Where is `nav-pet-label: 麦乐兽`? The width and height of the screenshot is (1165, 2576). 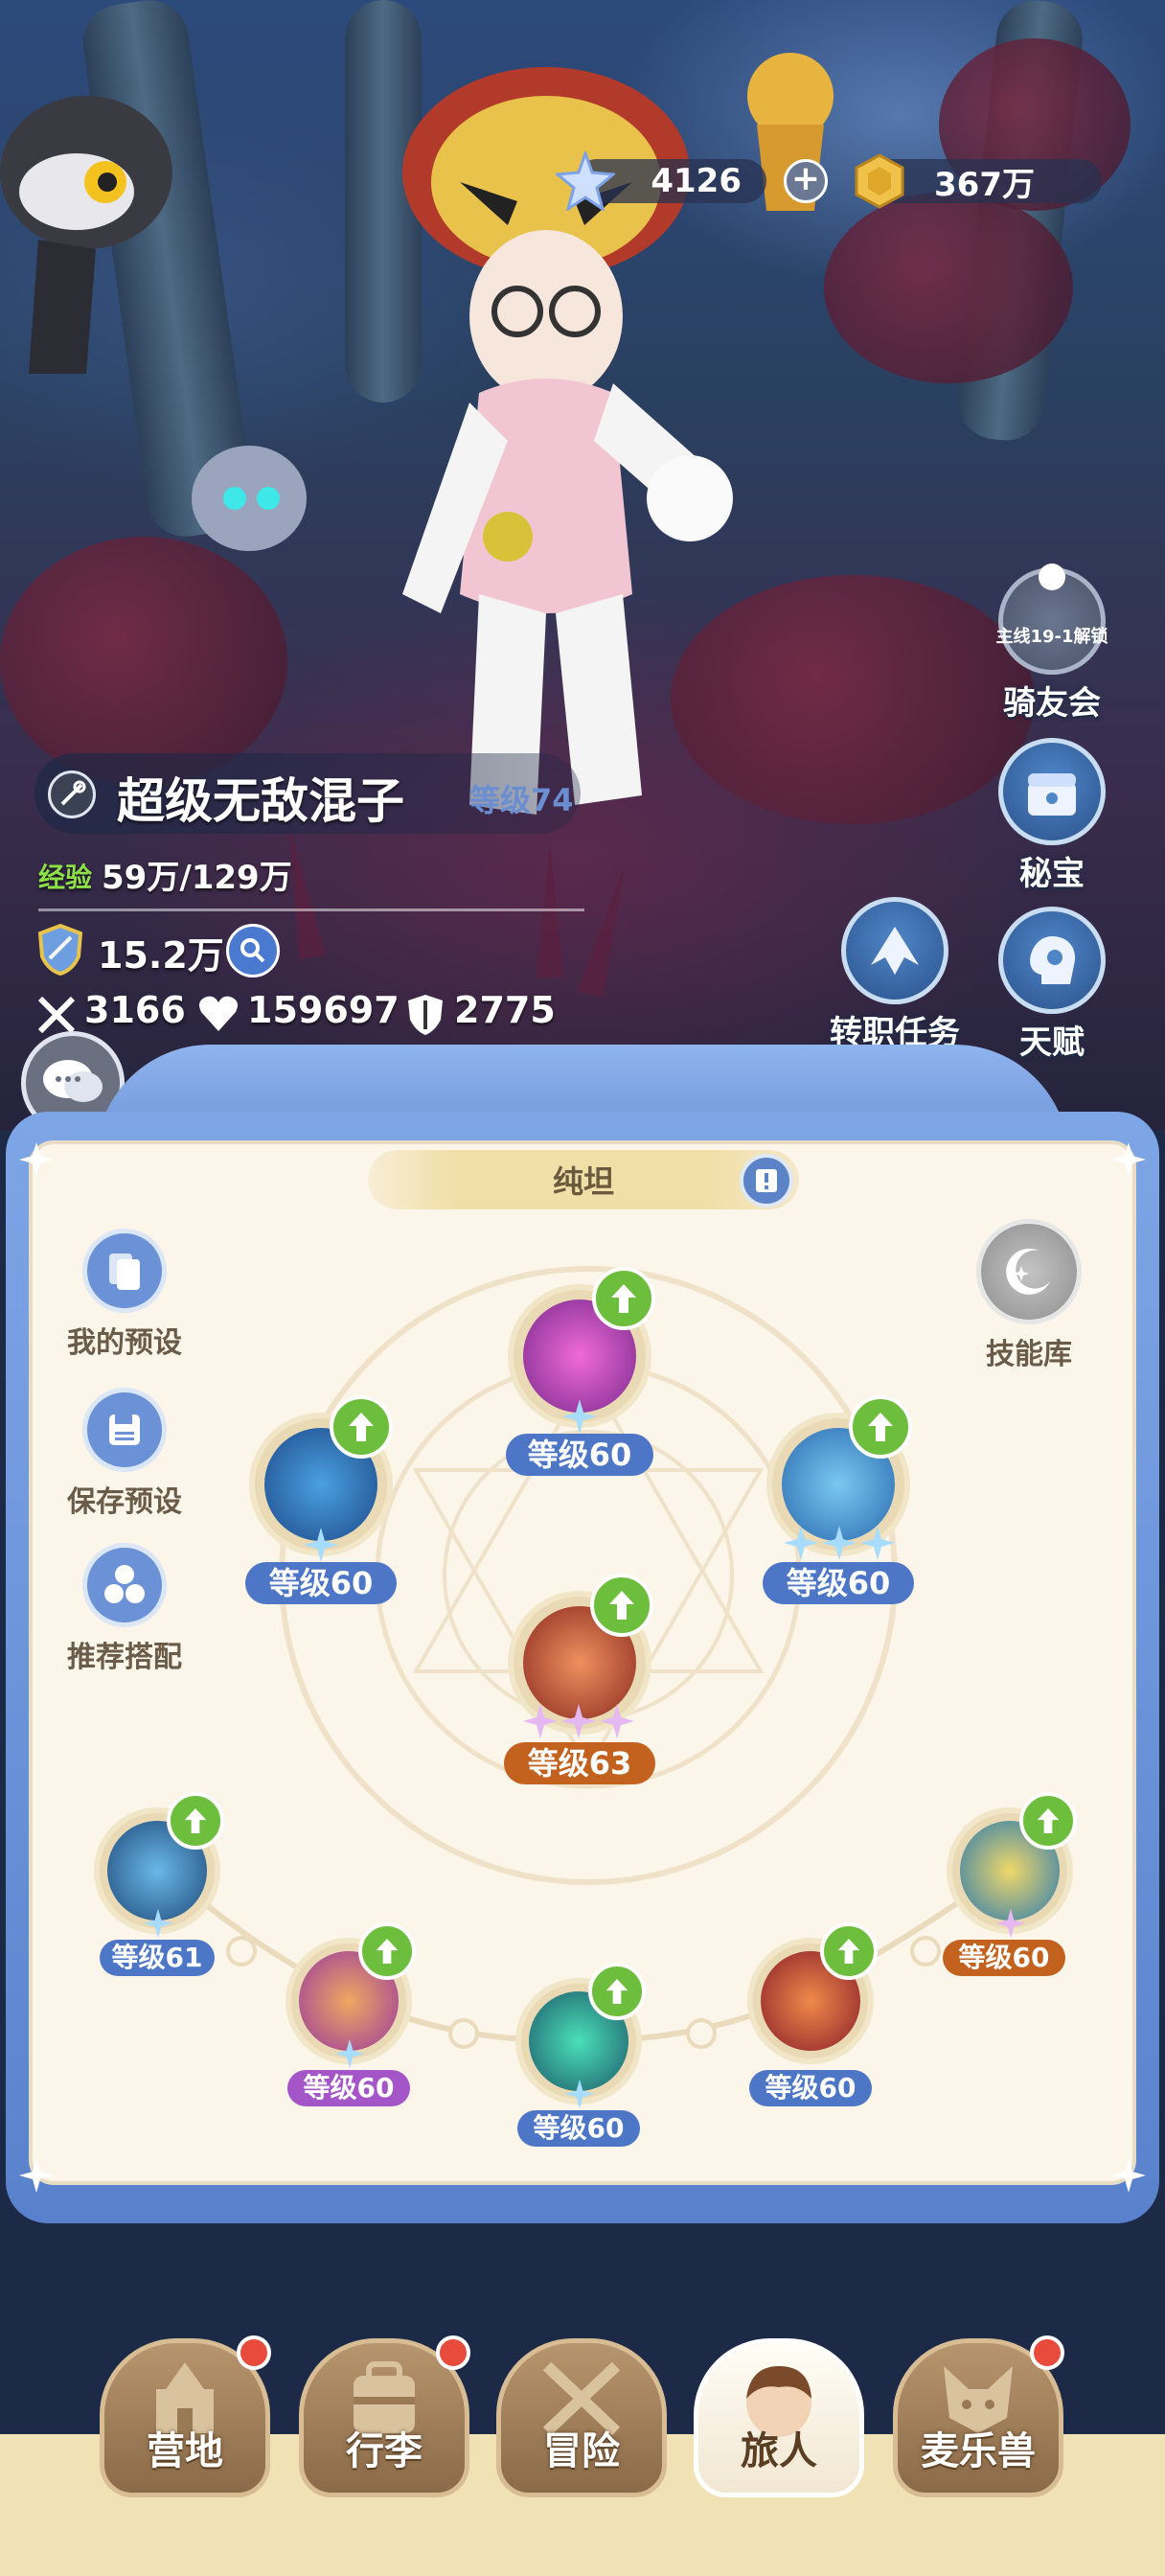
nav-pet-label: 麦乐兽 is located at coordinates (979, 2451).